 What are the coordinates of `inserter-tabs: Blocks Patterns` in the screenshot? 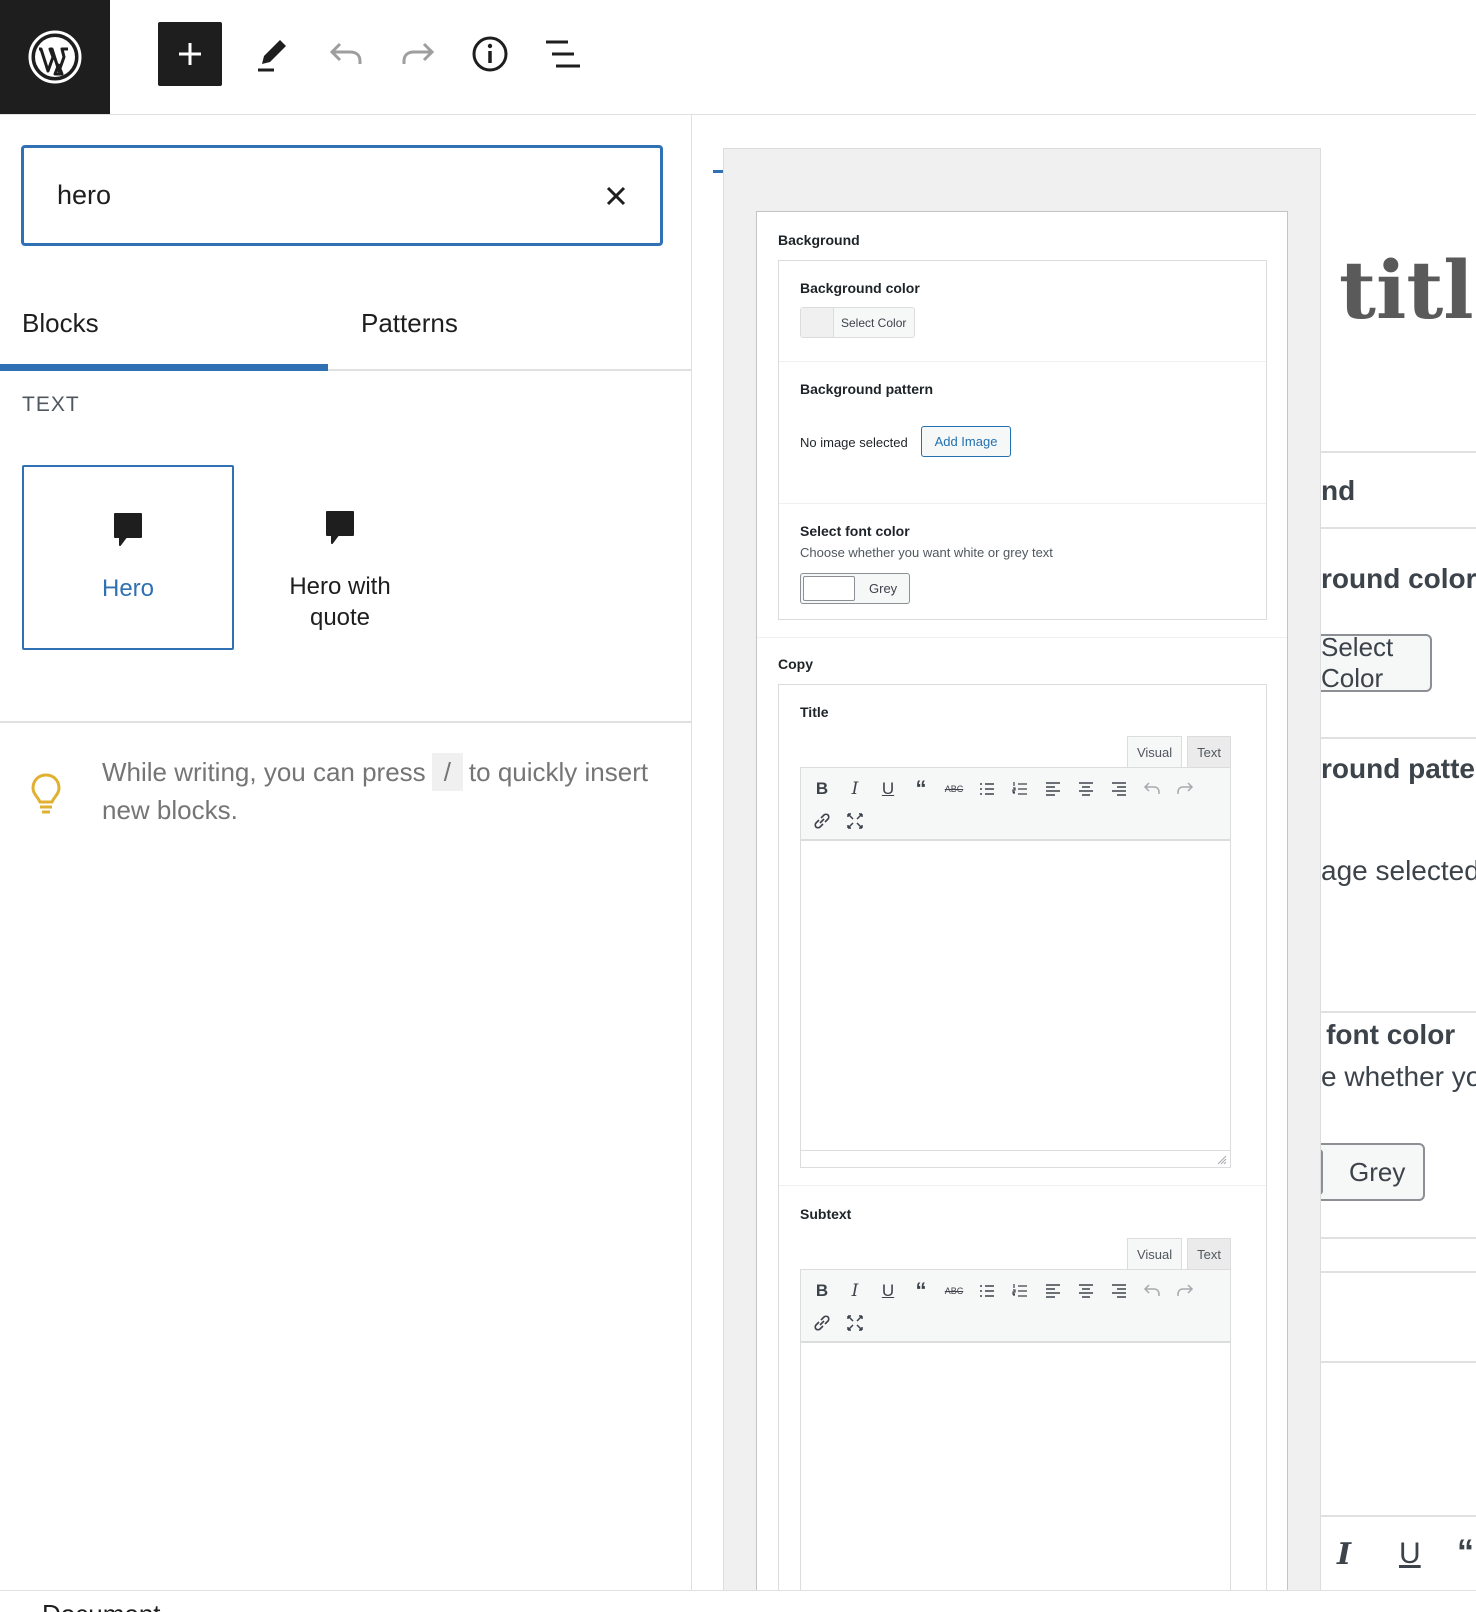 It's located at (346, 323).